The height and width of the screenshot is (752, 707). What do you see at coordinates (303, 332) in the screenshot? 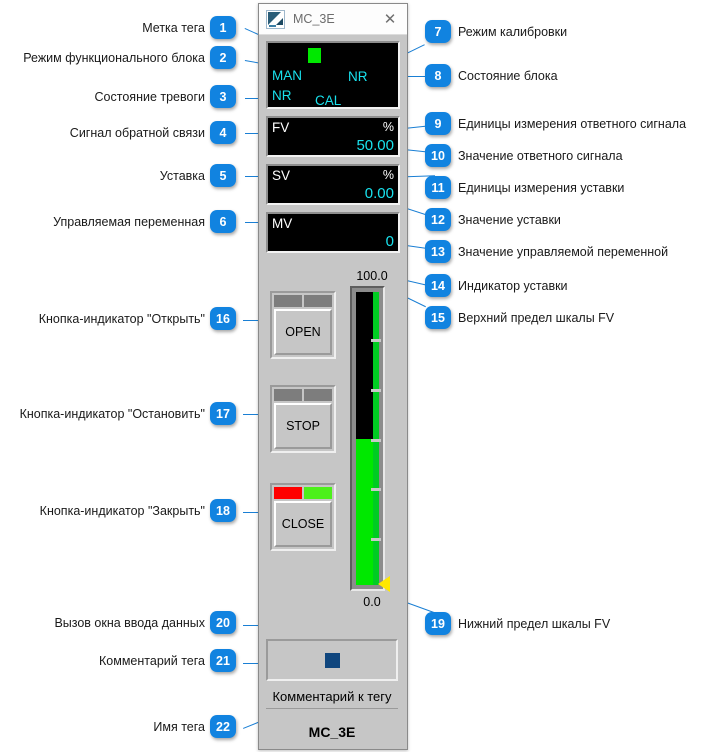
I see `open-button-label: OPEN` at bounding box center [303, 332].